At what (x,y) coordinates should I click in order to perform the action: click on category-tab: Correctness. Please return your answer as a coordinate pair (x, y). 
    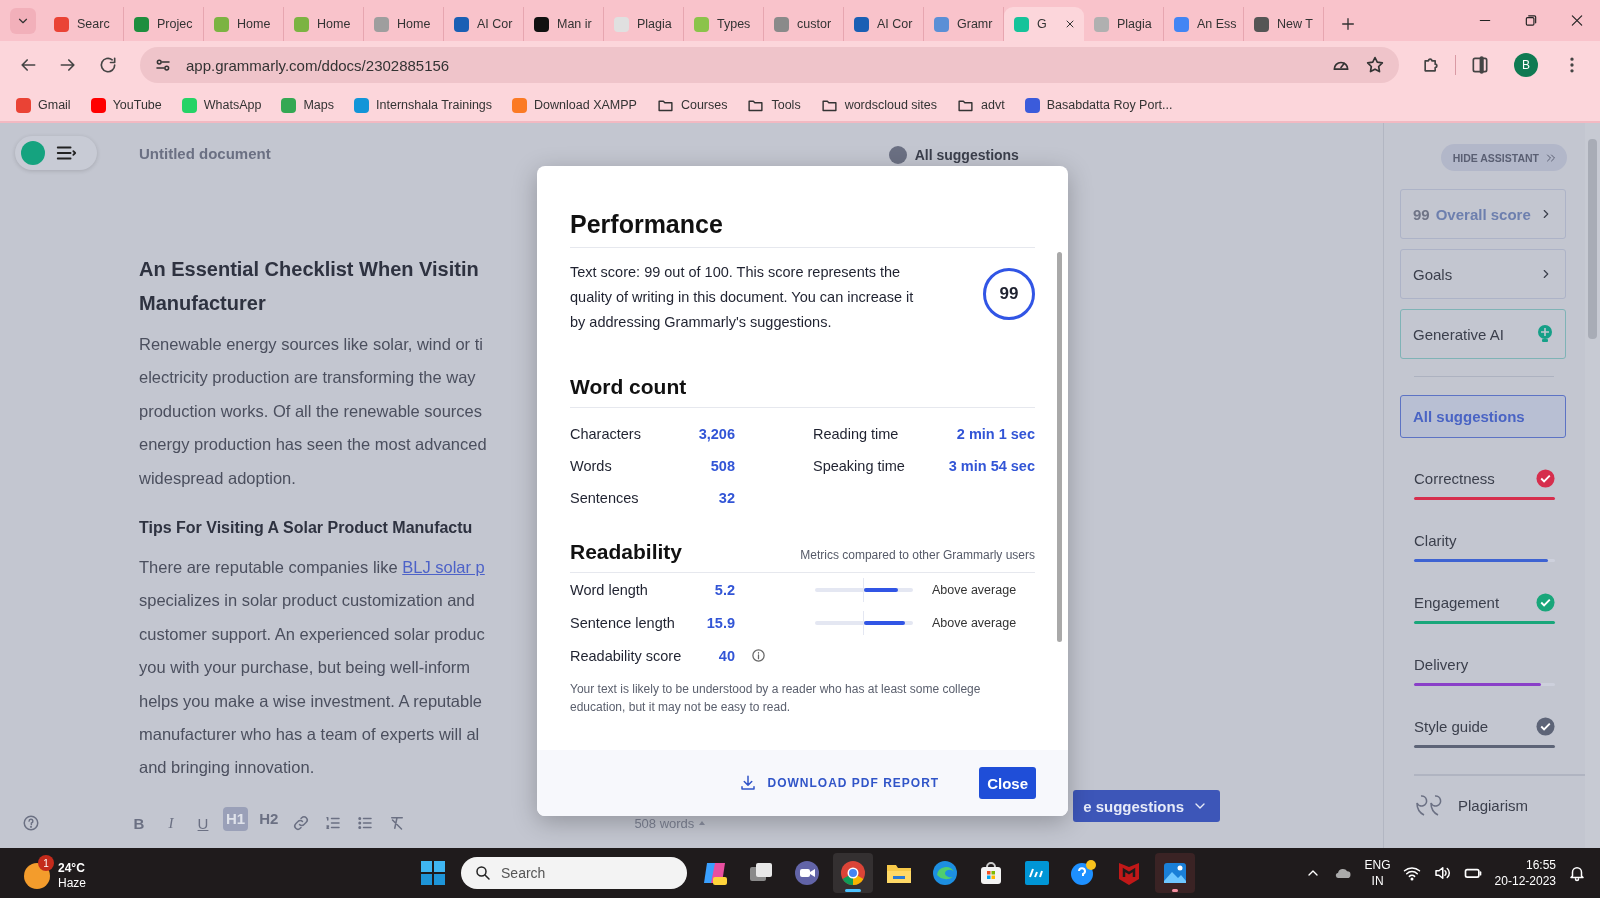
    Looking at the image, I should click on (1454, 478).